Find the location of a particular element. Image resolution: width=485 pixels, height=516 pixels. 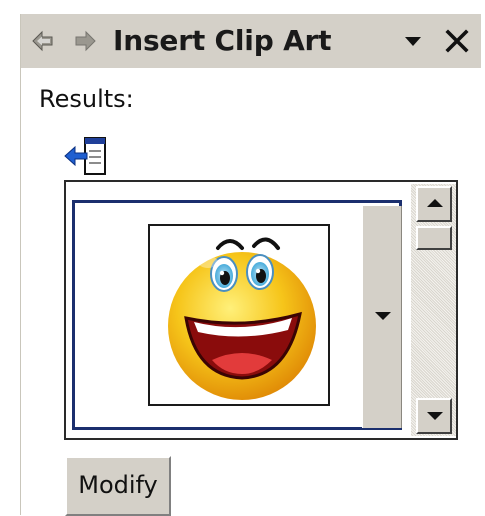

results-scrollbar is located at coordinates (433, 310).